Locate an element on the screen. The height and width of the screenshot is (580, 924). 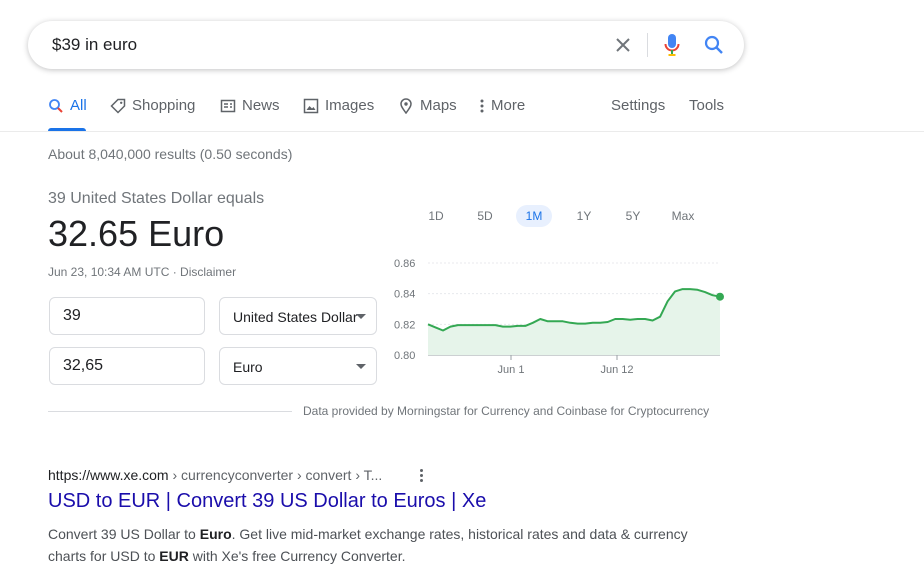
result-url-domain: https://www.xe.com is located at coordinates (108, 475).